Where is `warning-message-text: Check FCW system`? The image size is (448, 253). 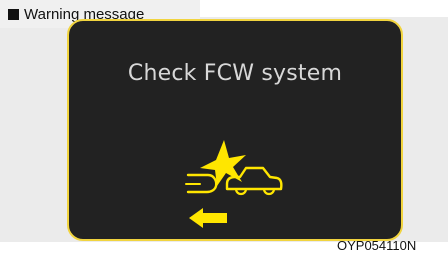 warning-message-text: Check FCW system is located at coordinates (235, 73).